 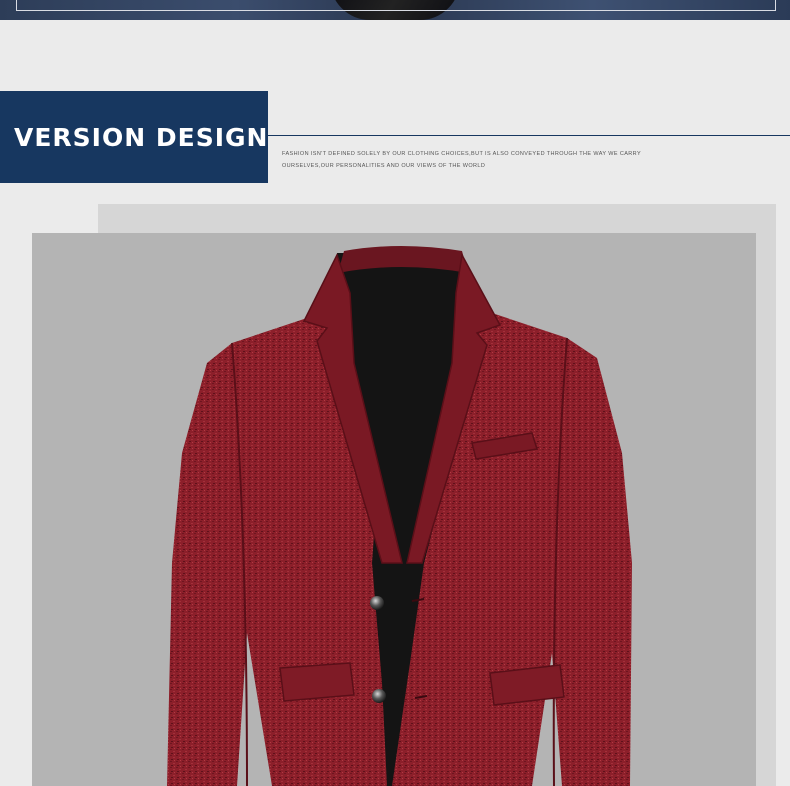 I want to click on left-flap-pocket, so click(x=317, y=682).